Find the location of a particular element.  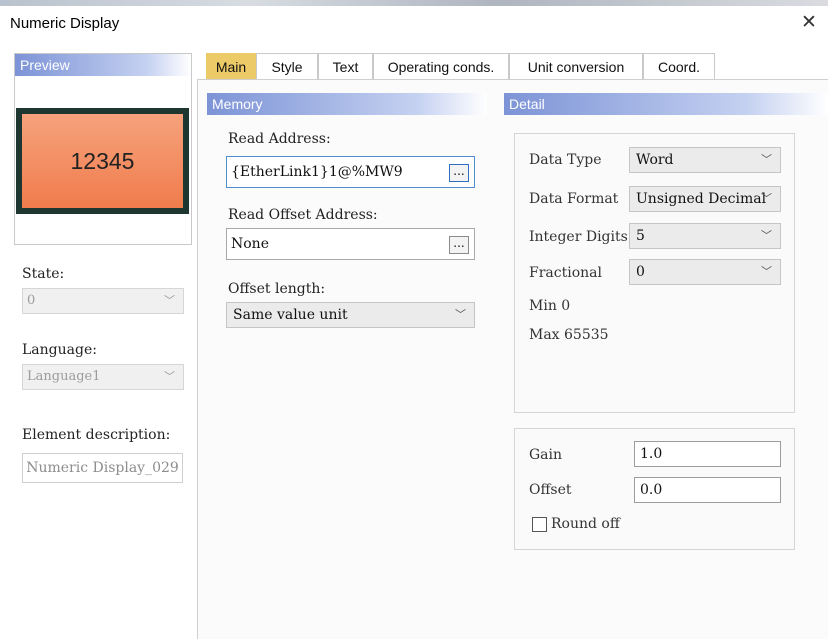

round-off-checkbox is located at coordinates (539, 524).